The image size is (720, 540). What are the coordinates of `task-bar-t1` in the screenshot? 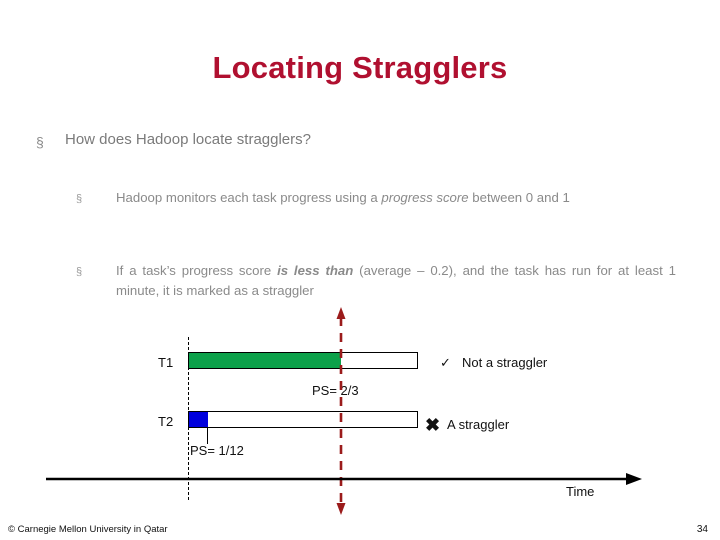 It's located at (303, 360).